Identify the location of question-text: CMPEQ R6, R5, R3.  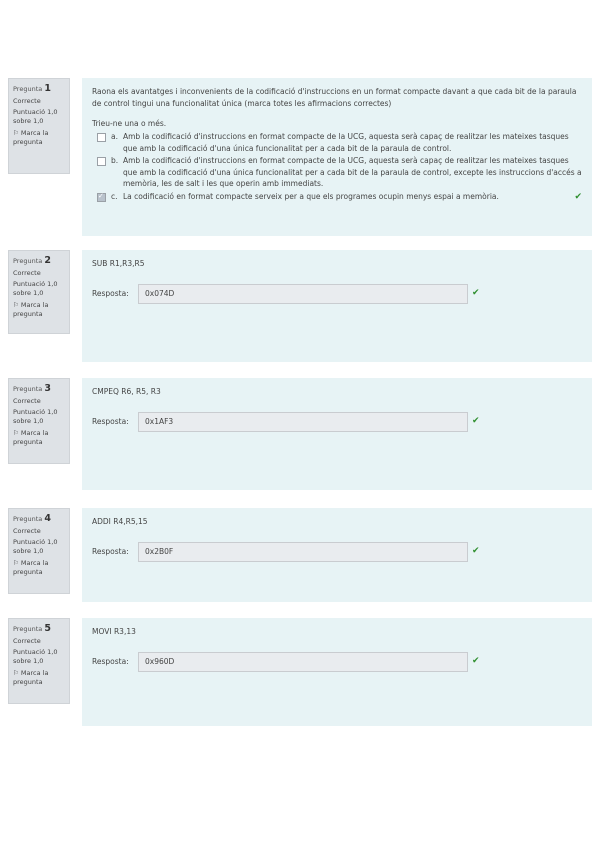
(126, 391).